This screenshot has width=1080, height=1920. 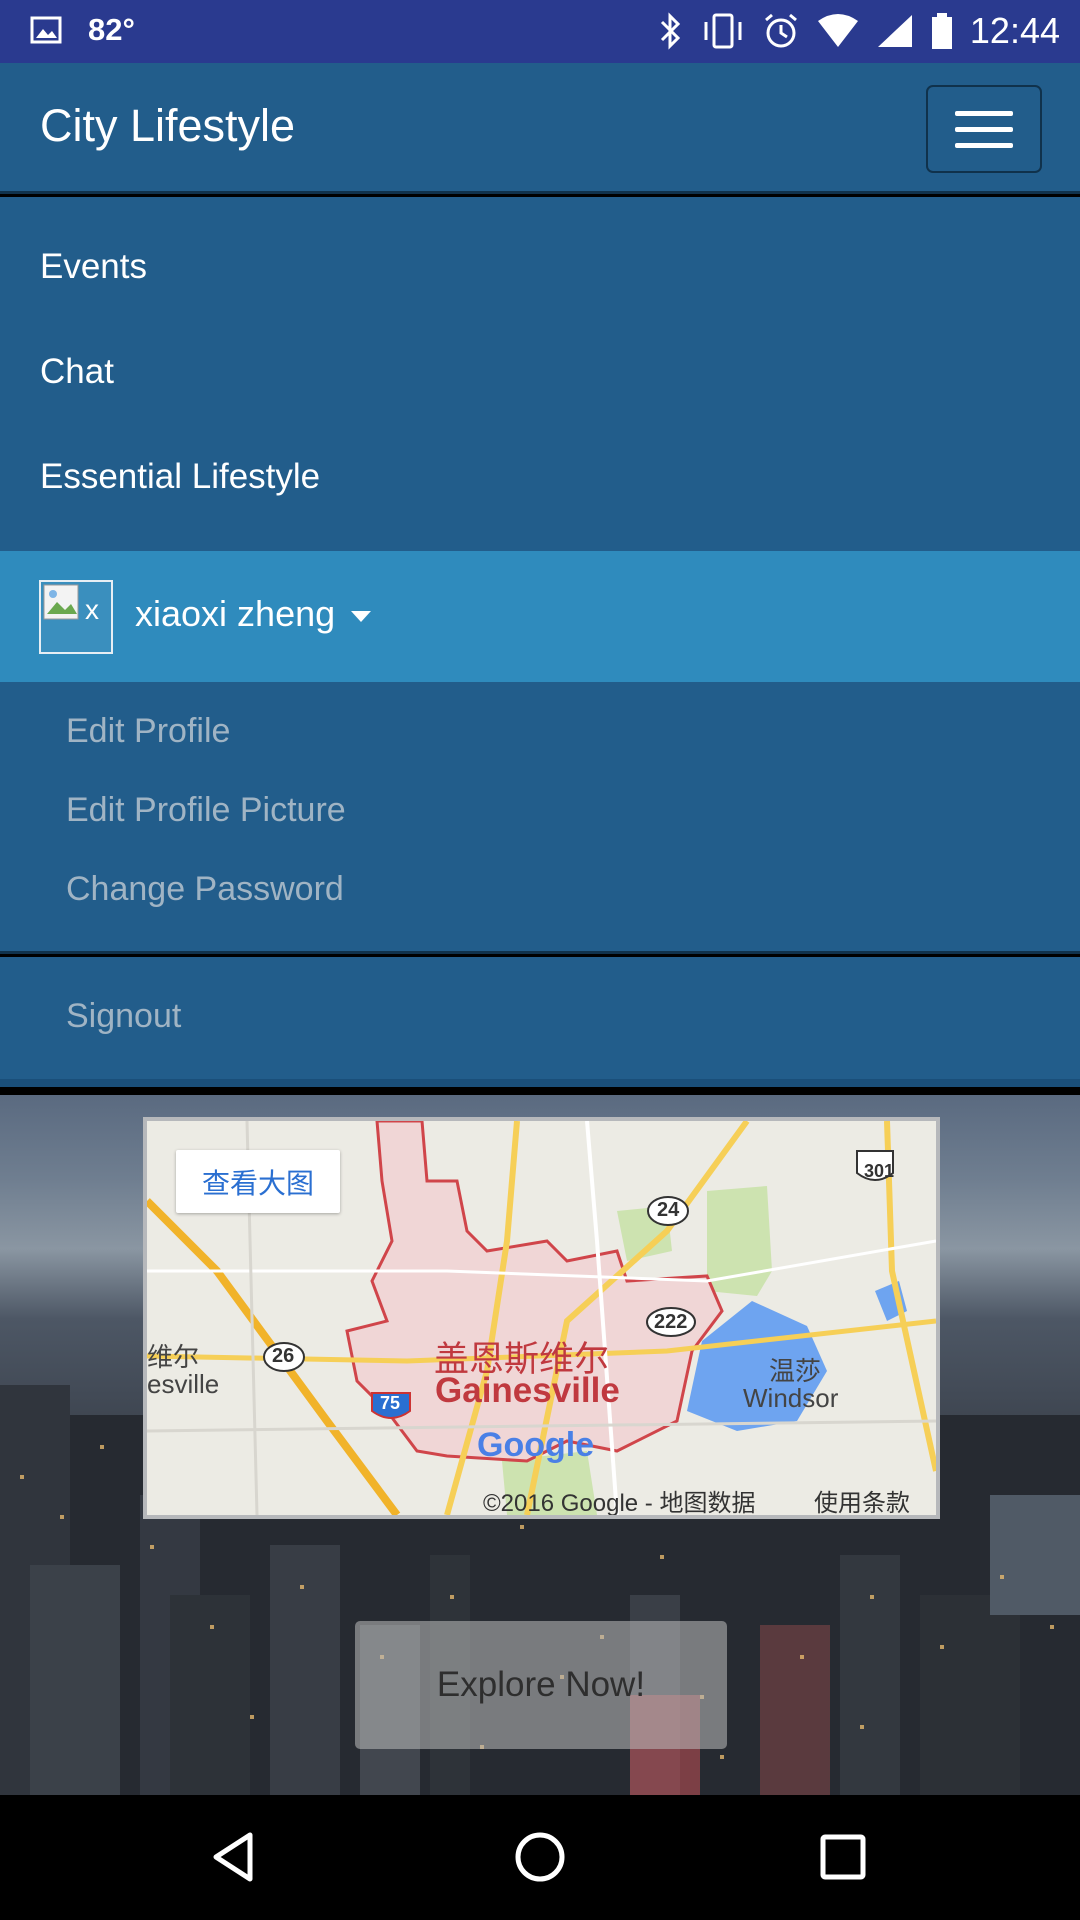 What do you see at coordinates (183, 1384) in the screenshot?
I see `map-label-left-en: esville` at bounding box center [183, 1384].